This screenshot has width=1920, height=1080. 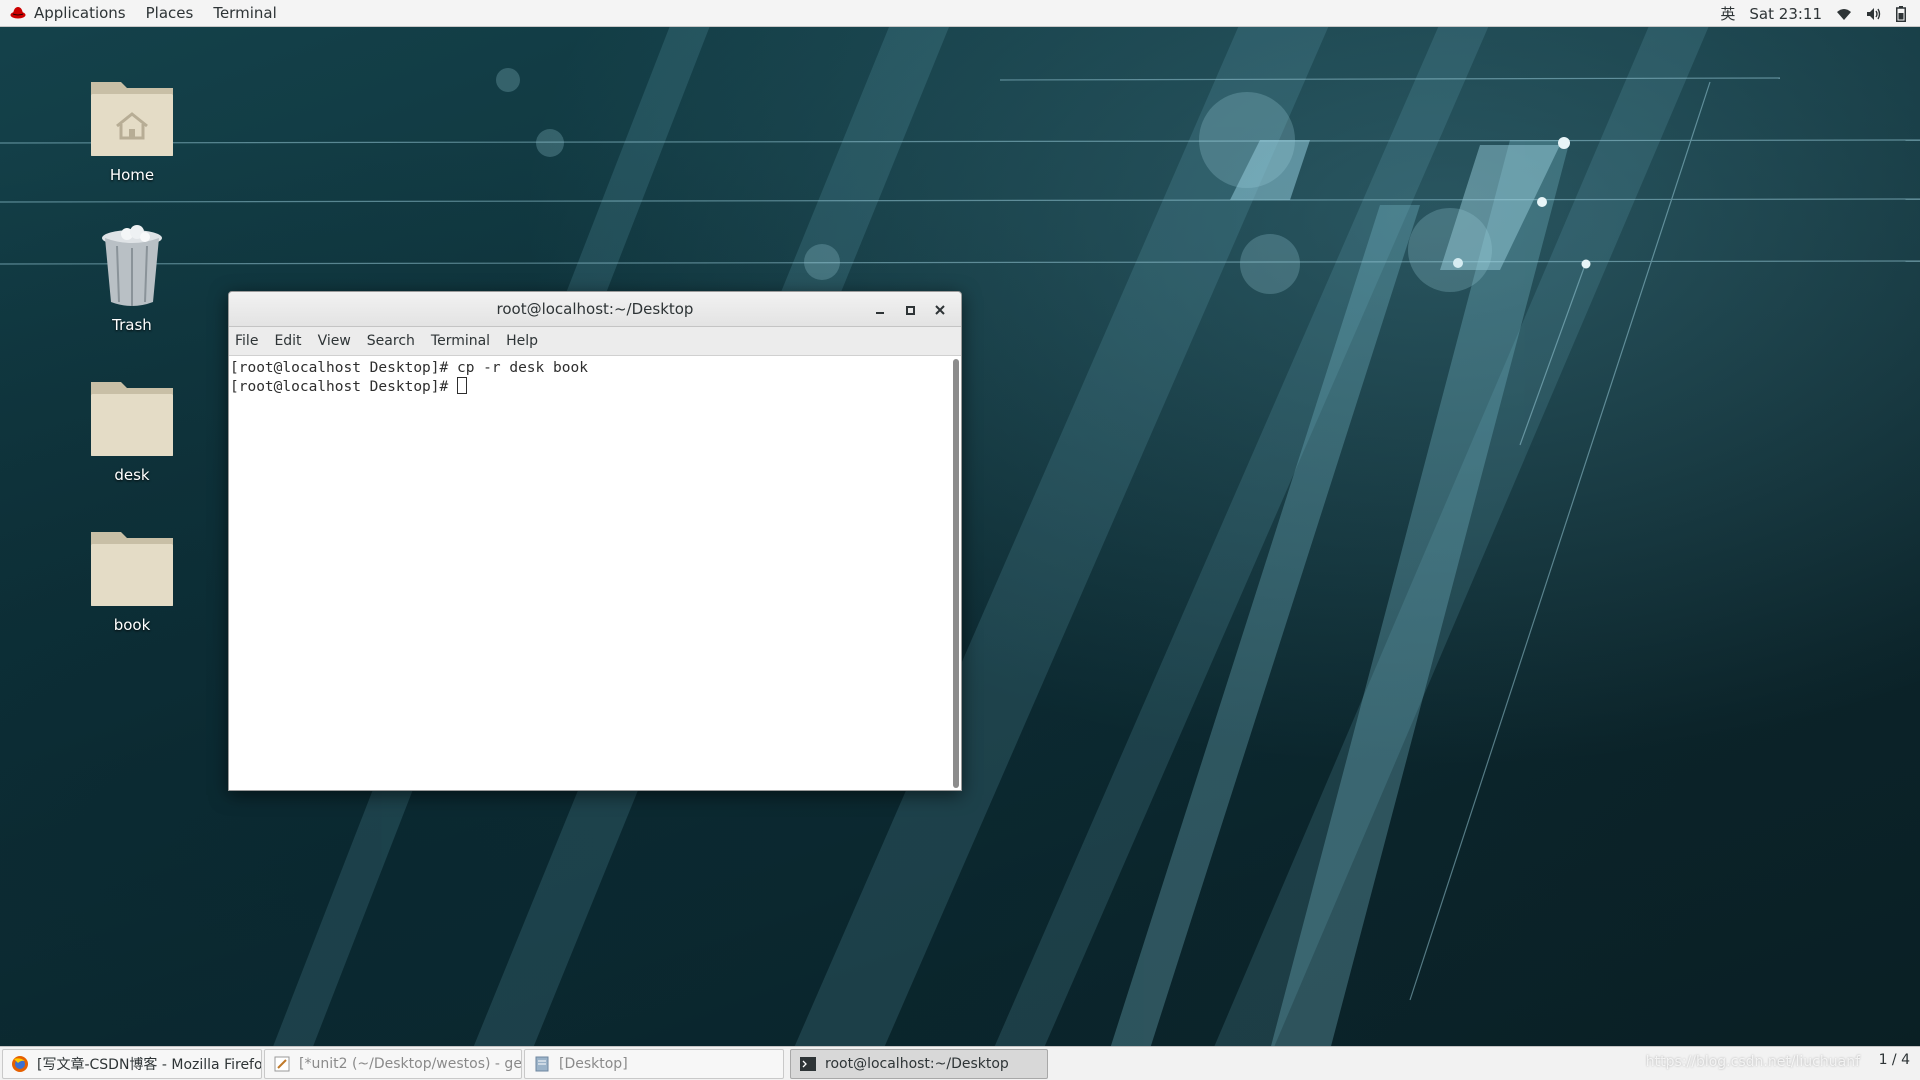 I want to click on home-folder-icon, so click(x=132, y=119).